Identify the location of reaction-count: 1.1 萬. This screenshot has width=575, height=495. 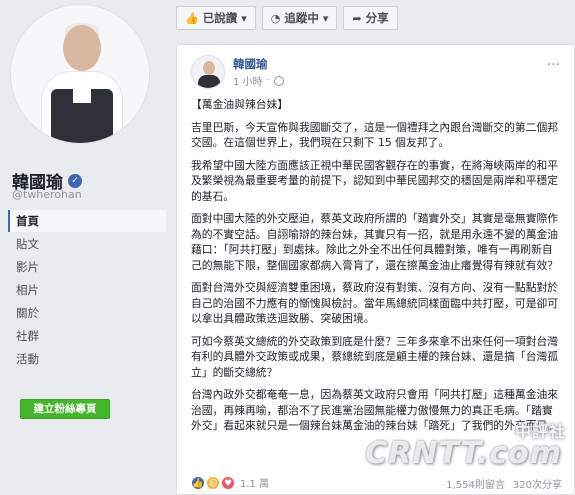
(254, 482).